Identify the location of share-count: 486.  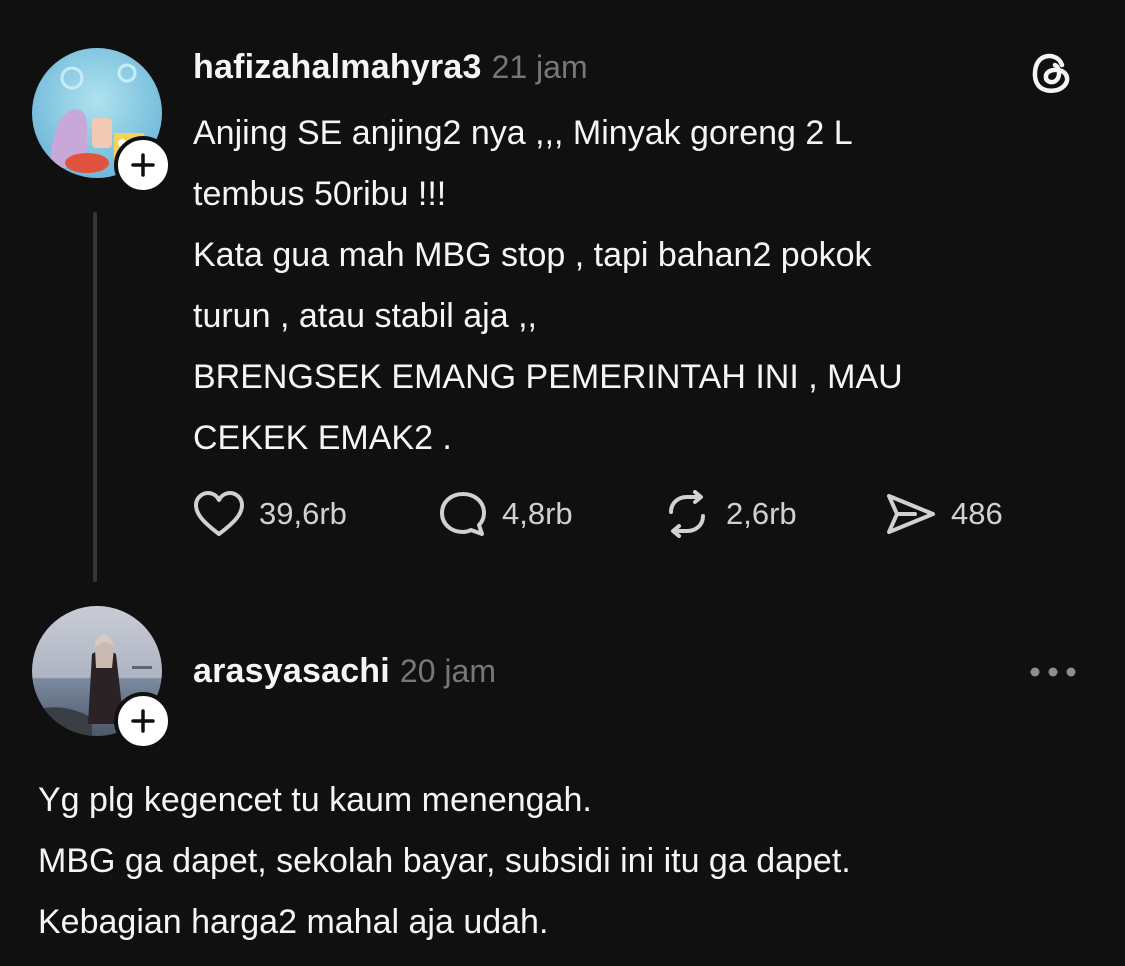
(977, 513).